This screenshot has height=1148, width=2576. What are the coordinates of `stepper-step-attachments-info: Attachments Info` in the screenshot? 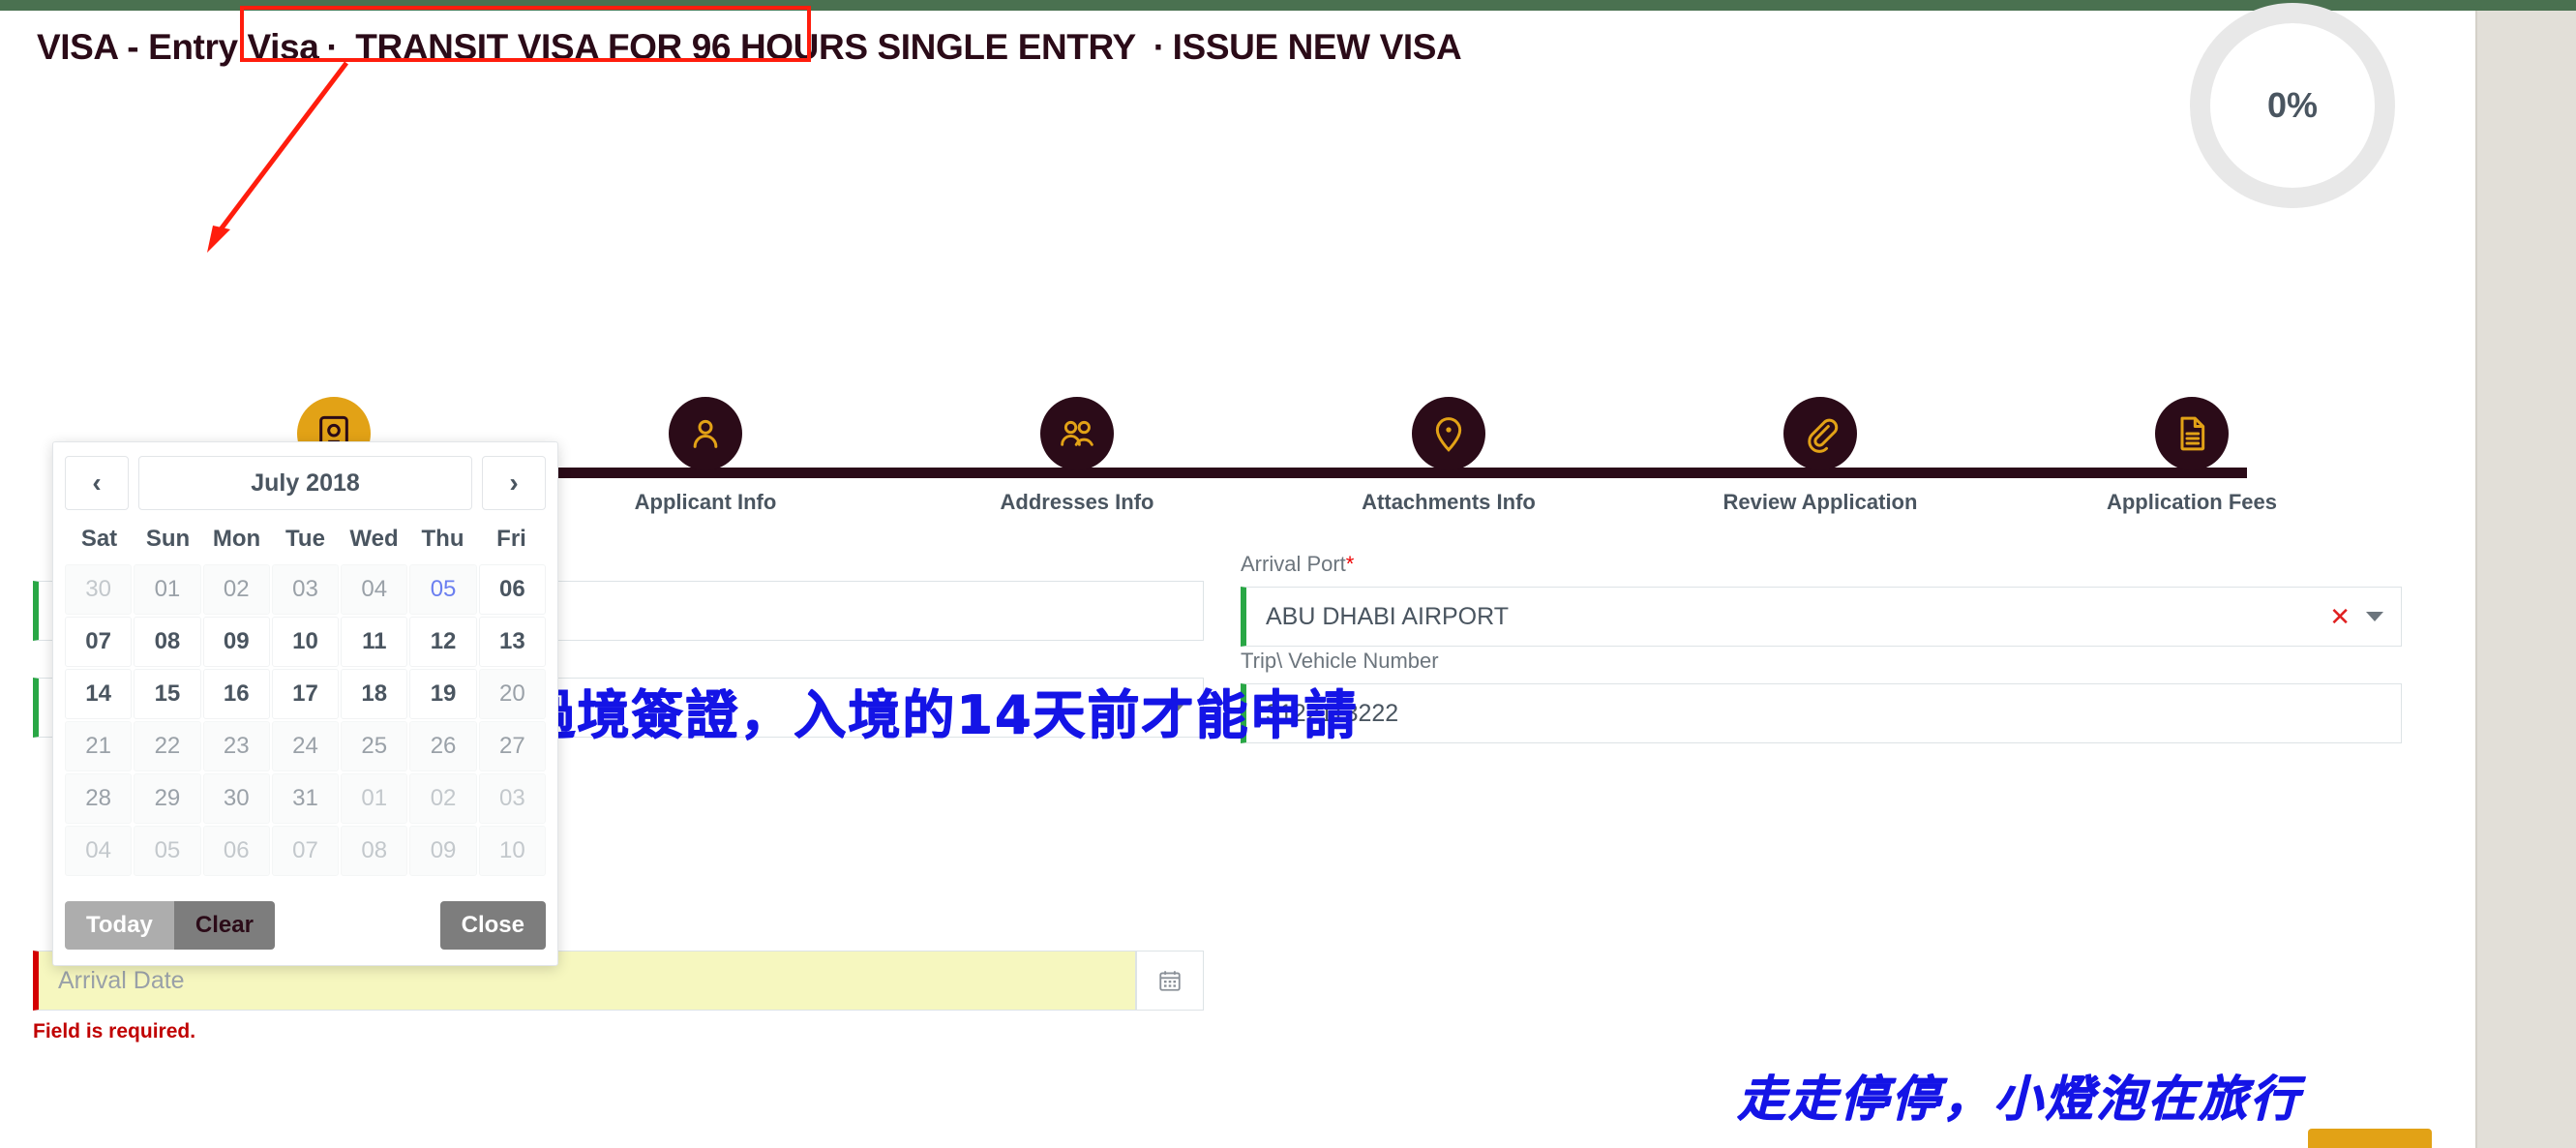 It's located at (1448, 456).